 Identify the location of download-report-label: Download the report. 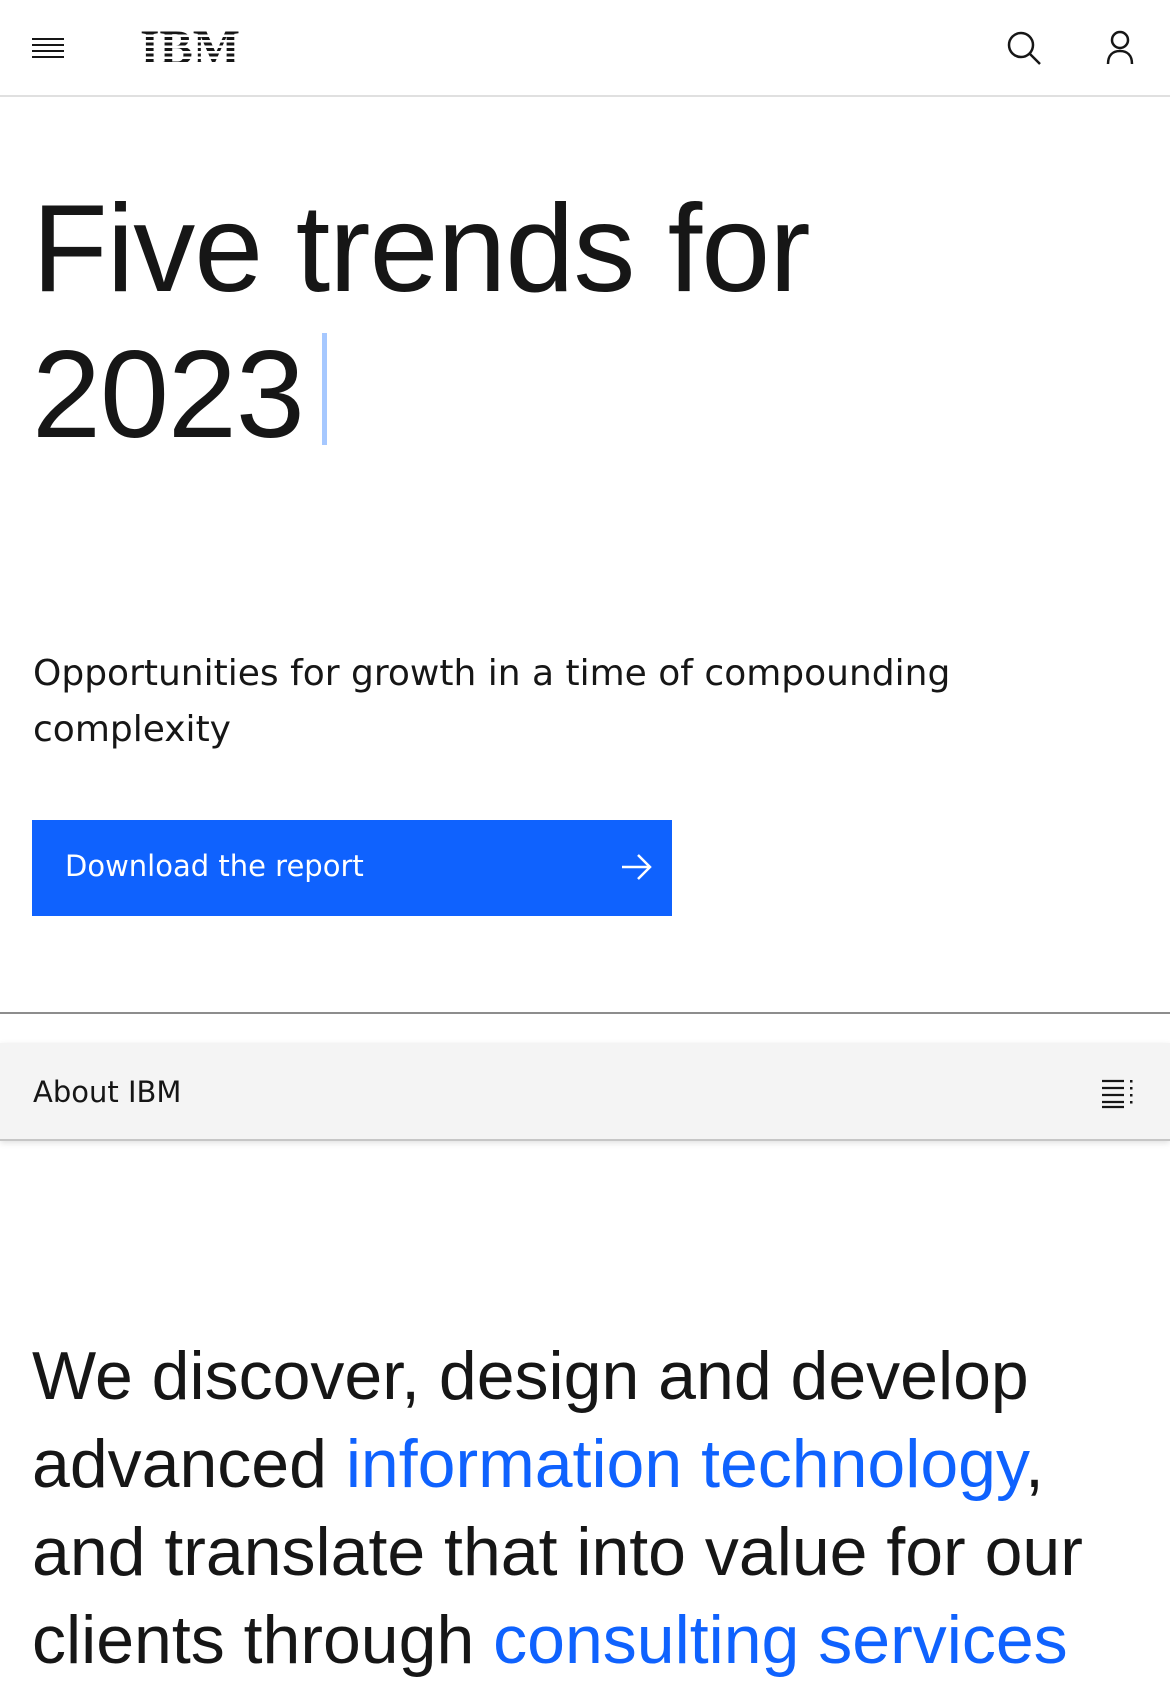
(214, 866).